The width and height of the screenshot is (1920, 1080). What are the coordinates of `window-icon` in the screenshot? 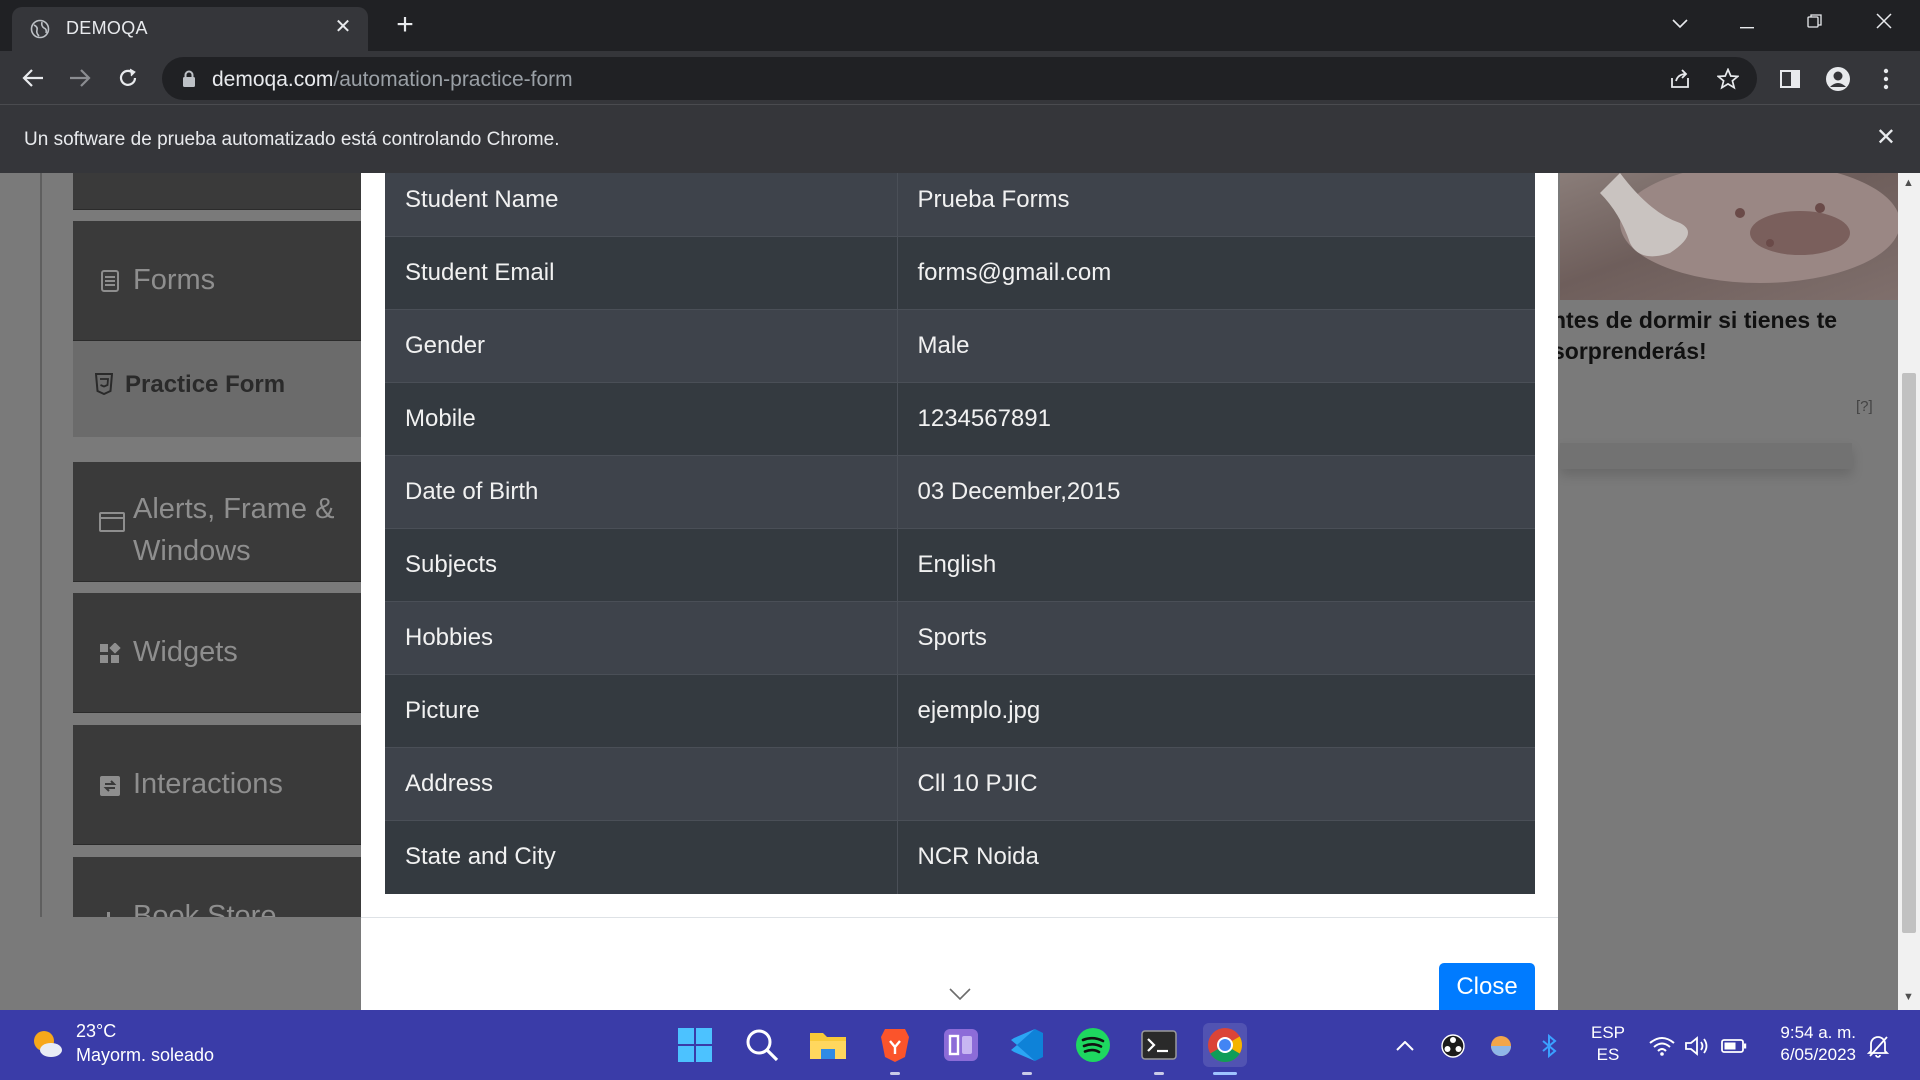 It's located at (112, 522).